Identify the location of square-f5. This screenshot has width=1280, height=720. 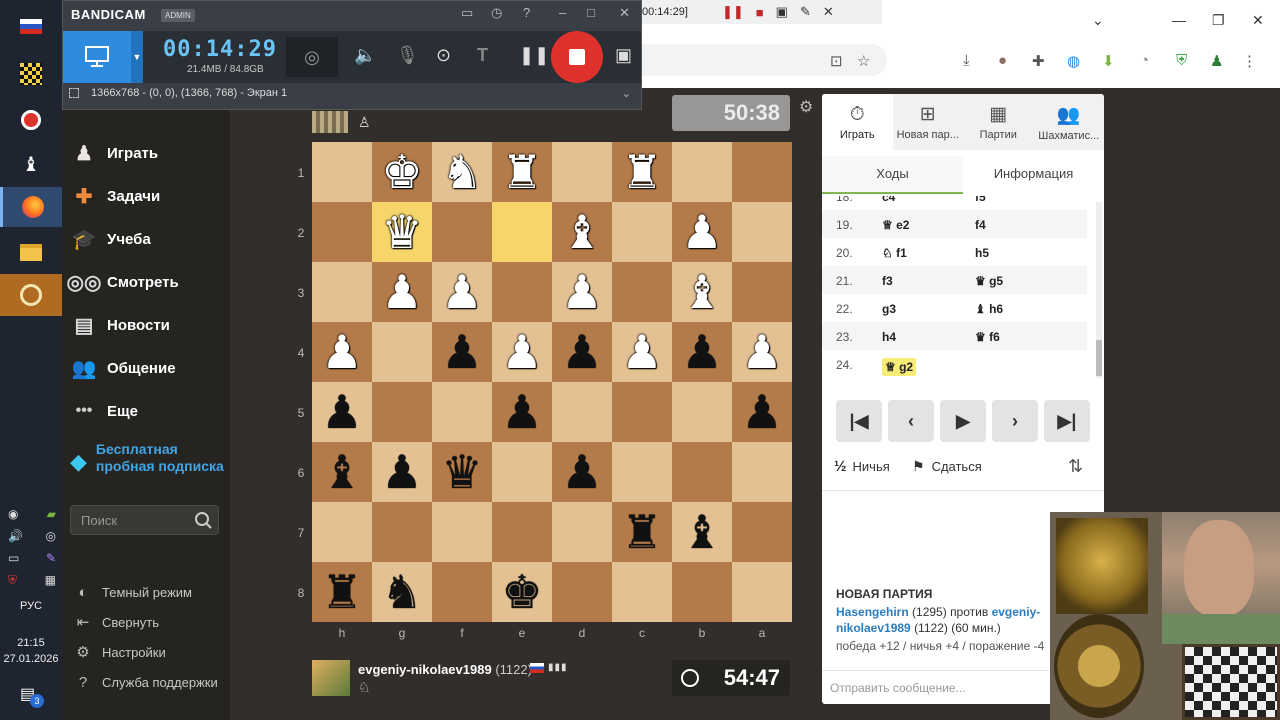
(462, 412).